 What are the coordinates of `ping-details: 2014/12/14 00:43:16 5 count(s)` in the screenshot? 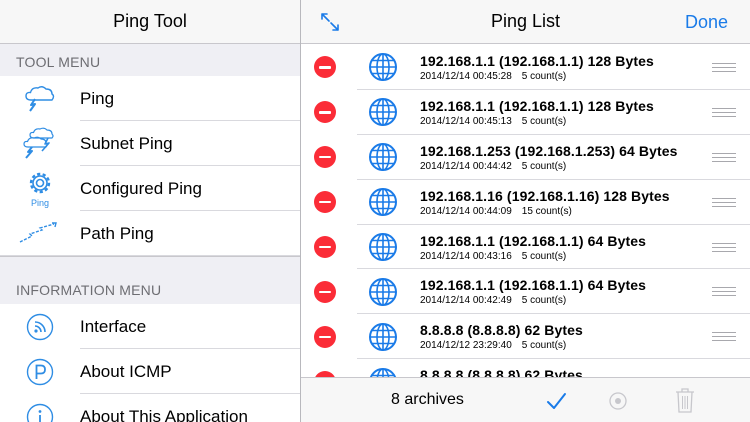 It's located at (566, 256).